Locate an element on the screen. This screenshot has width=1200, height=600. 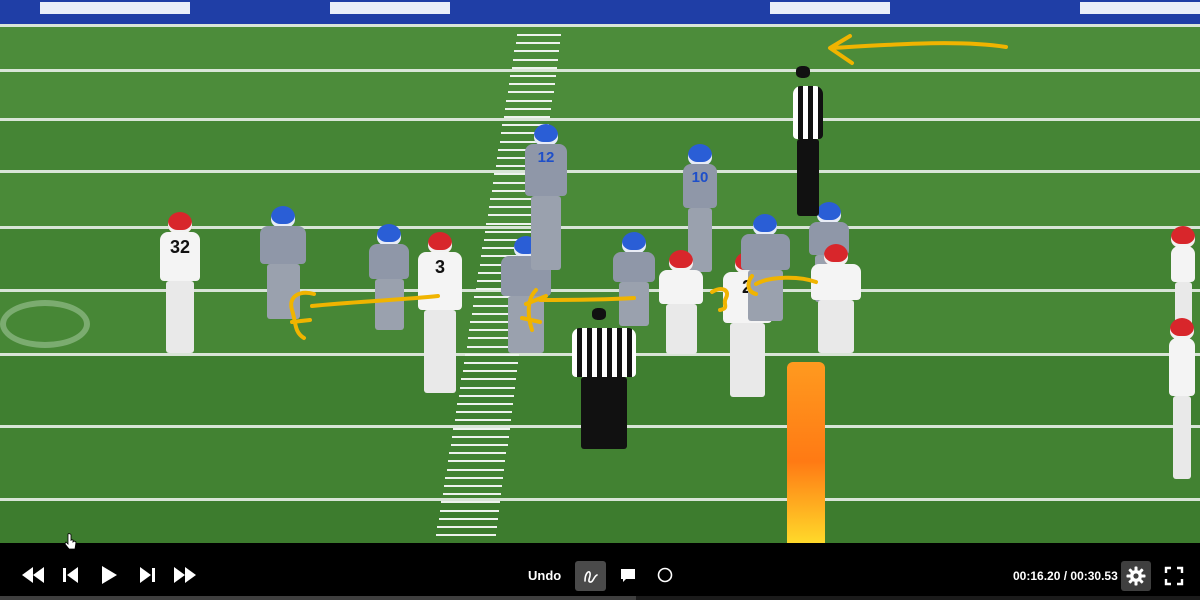
gear-icon is located at coordinates (1136, 576).